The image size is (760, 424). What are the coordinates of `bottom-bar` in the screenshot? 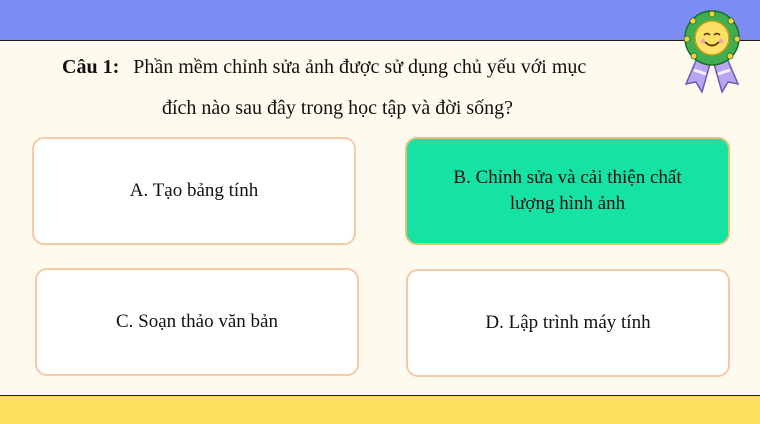 It's located at (380, 409).